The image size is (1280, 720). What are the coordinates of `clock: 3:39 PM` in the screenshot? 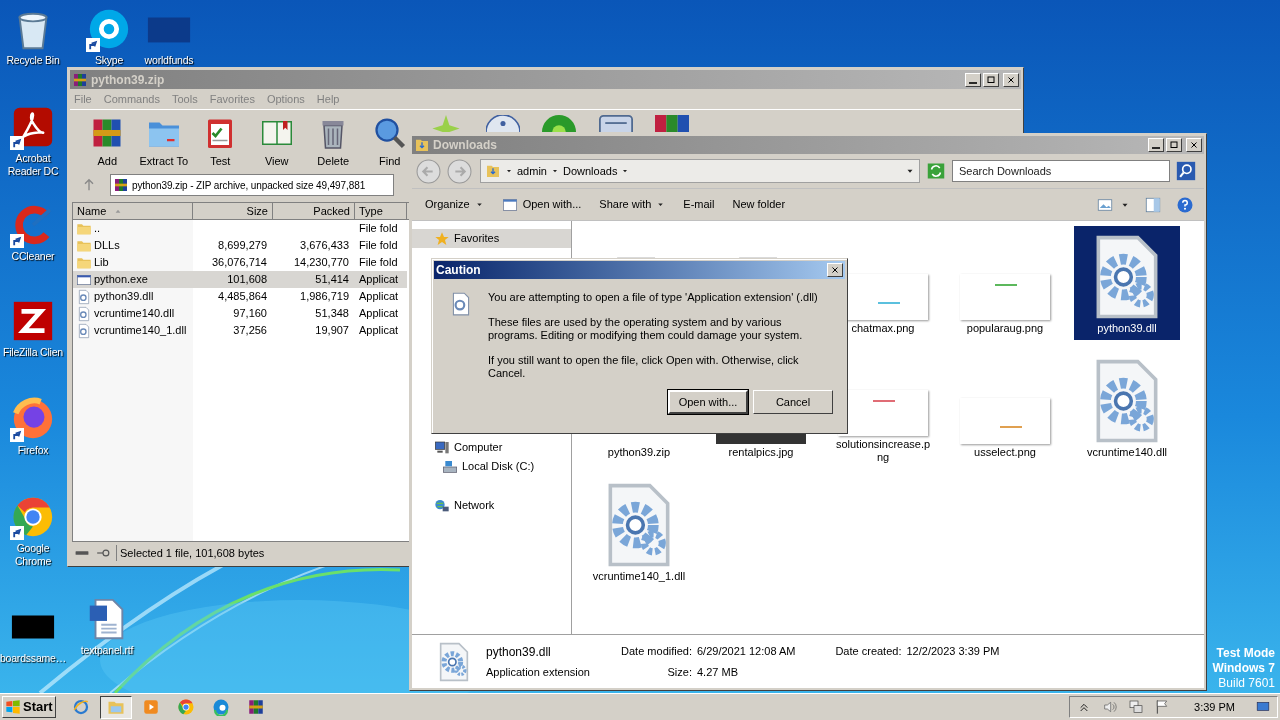 It's located at (1214, 707).